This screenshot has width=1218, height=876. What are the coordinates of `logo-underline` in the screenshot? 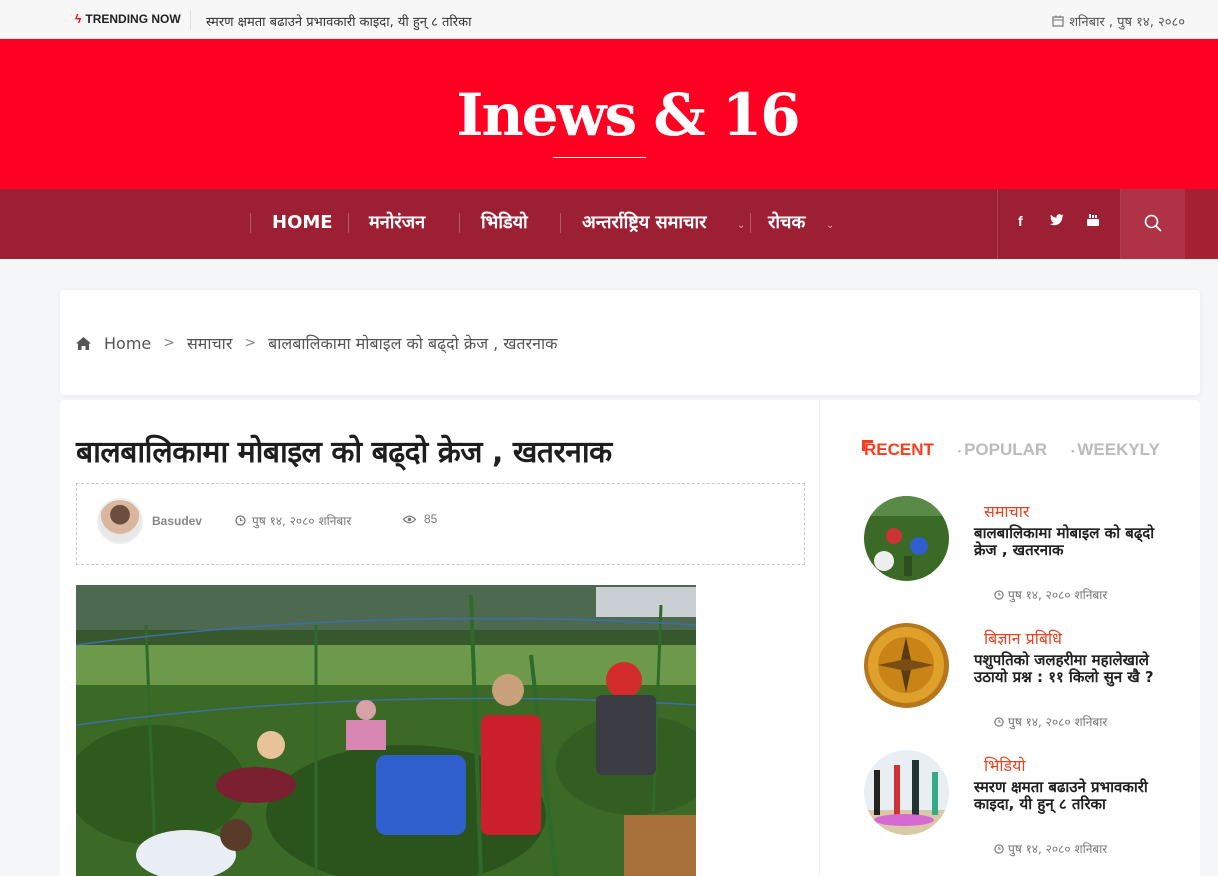 It's located at (599, 157).